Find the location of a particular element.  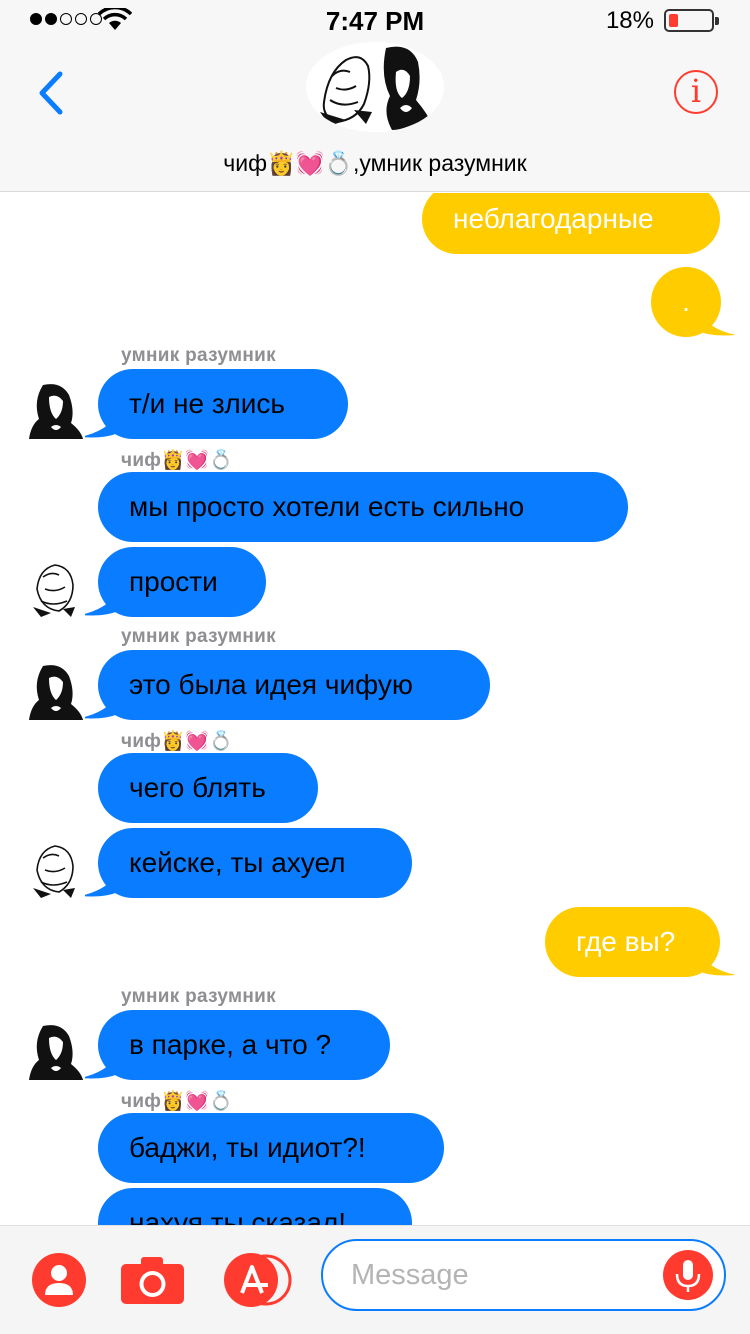

battery-percent: 18% is located at coordinates (629, 20).